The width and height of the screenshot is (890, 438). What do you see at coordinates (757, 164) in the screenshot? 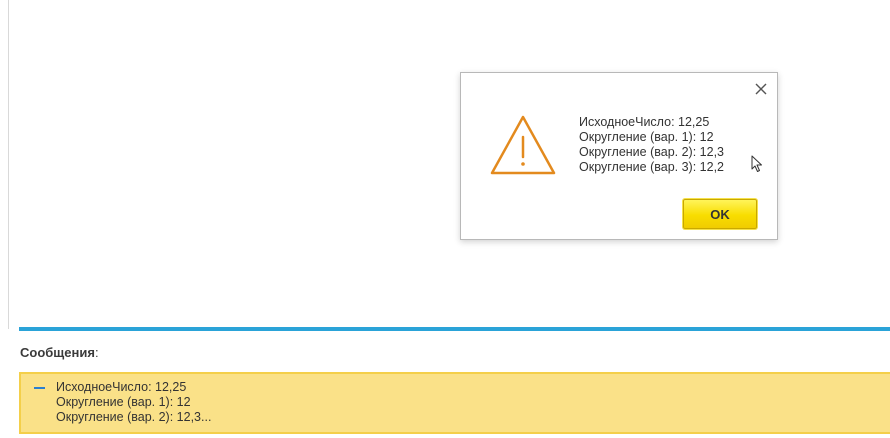
I see `mouse-cursor-icon` at bounding box center [757, 164].